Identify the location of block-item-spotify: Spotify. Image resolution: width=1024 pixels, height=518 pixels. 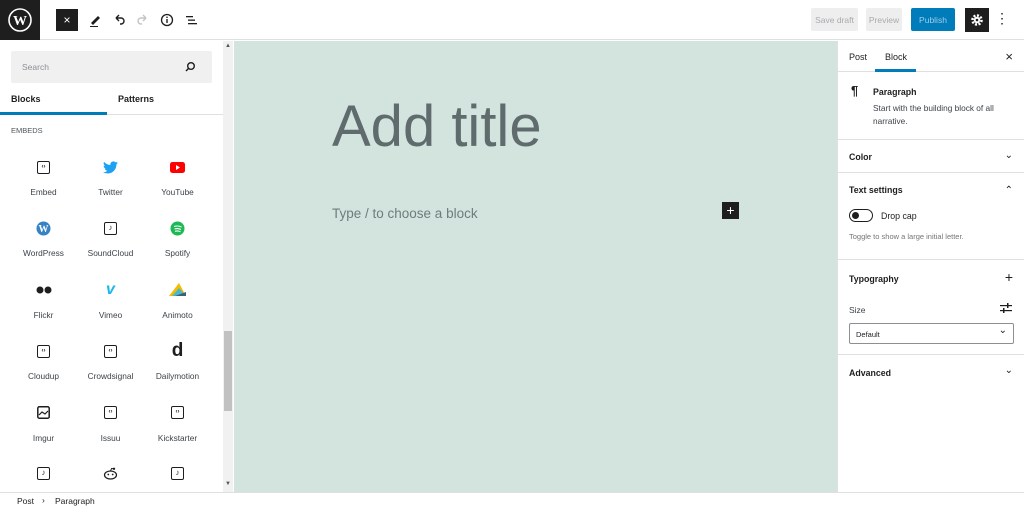
(177, 241).